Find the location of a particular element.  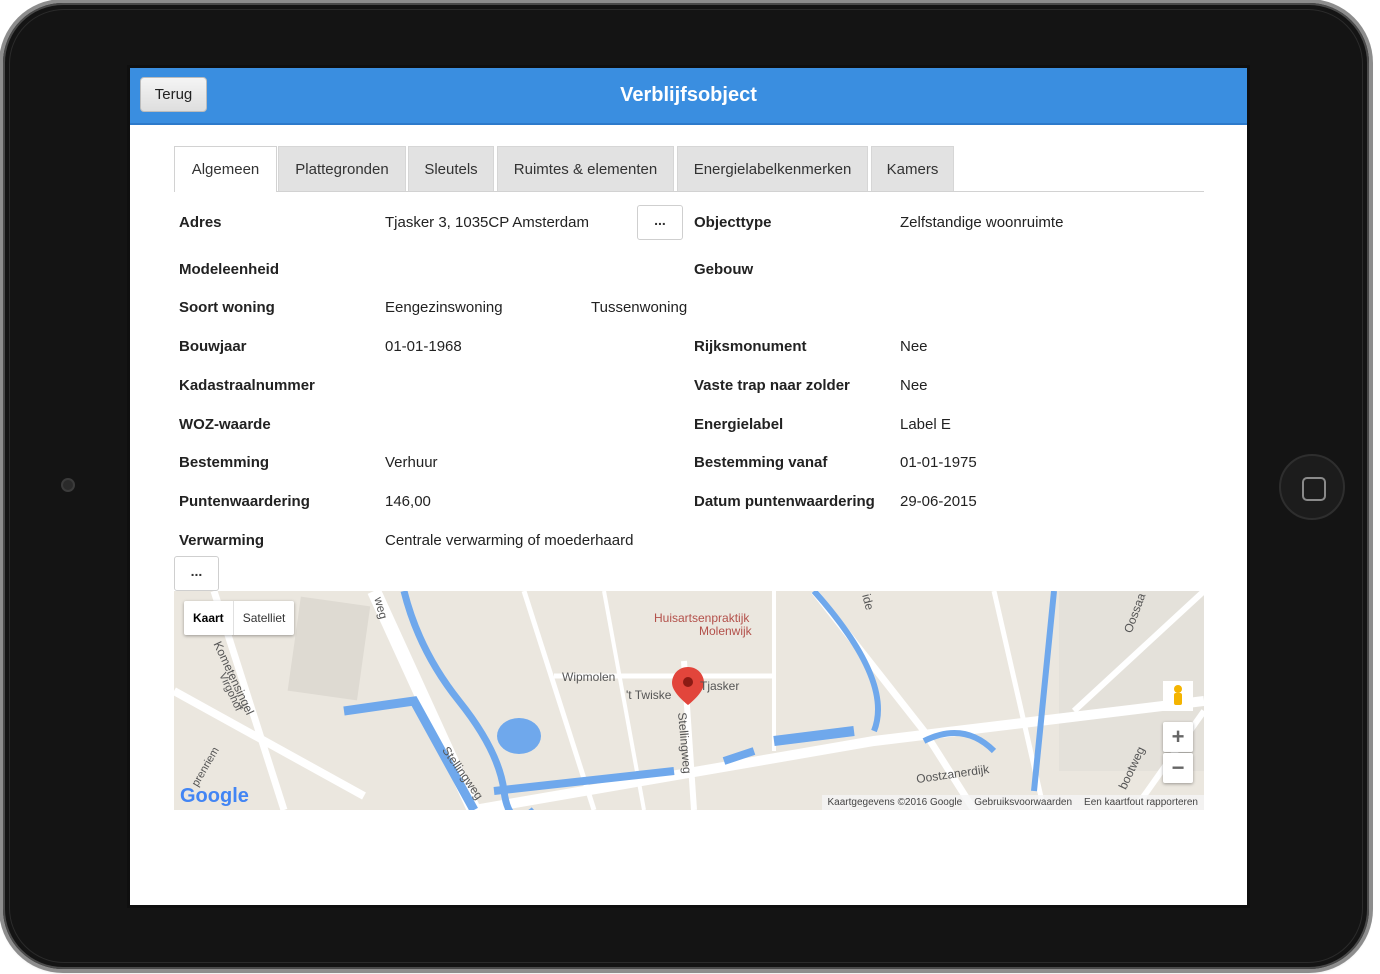

objecttype-value: Zelfstandige woonruimte is located at coordinates (982, 222).